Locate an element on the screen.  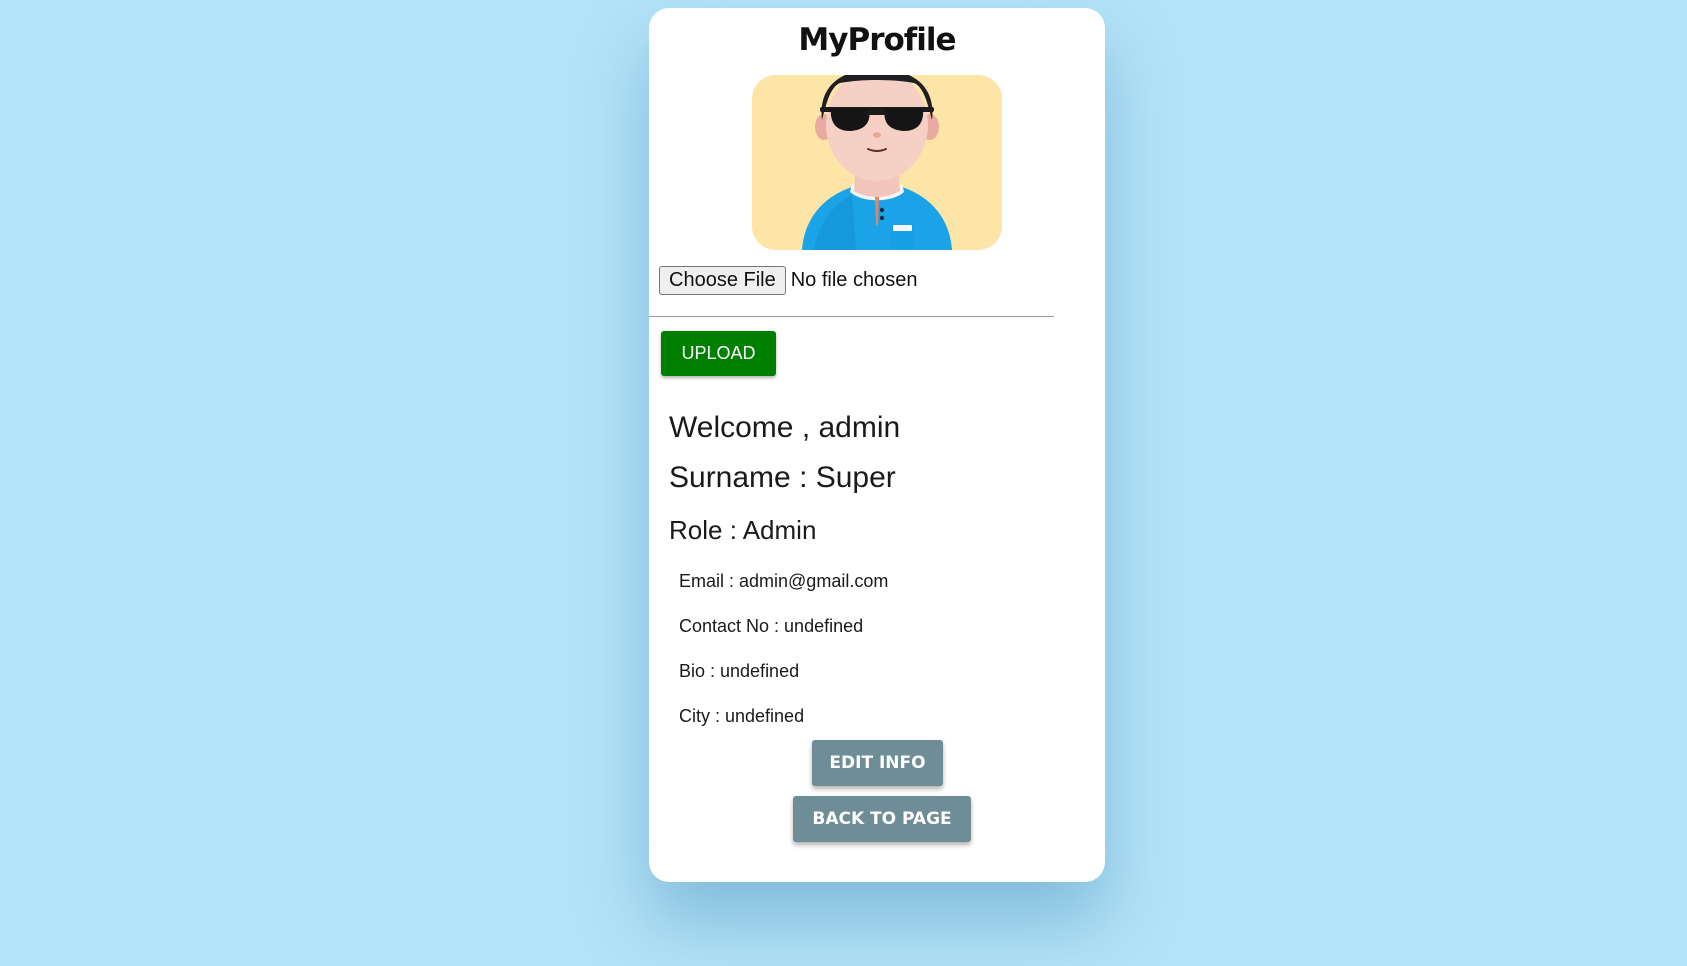
user-avatar-icon is located at coordinates (877, 162).